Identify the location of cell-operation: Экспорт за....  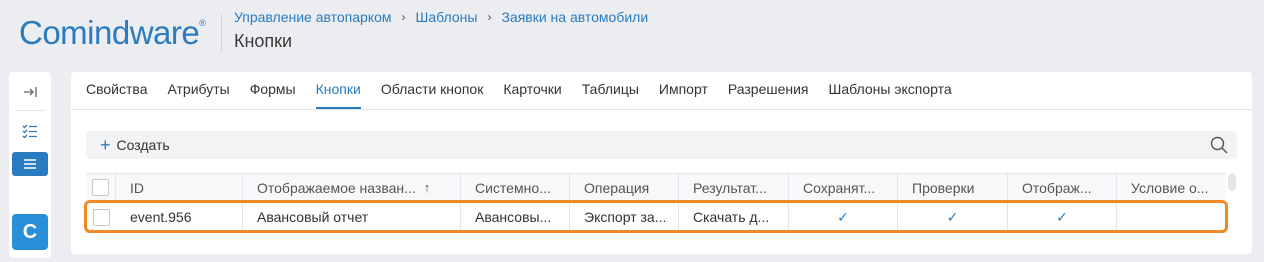
(624, 217).